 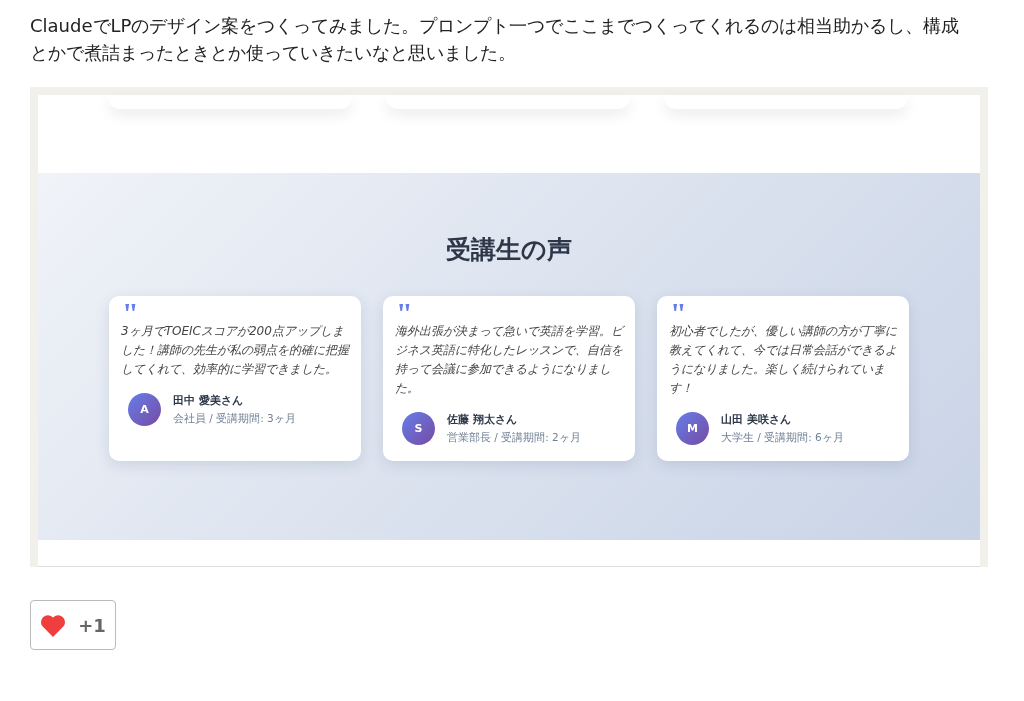 I want to click on section-title: 受講生の声, so click(x=509, y=250).